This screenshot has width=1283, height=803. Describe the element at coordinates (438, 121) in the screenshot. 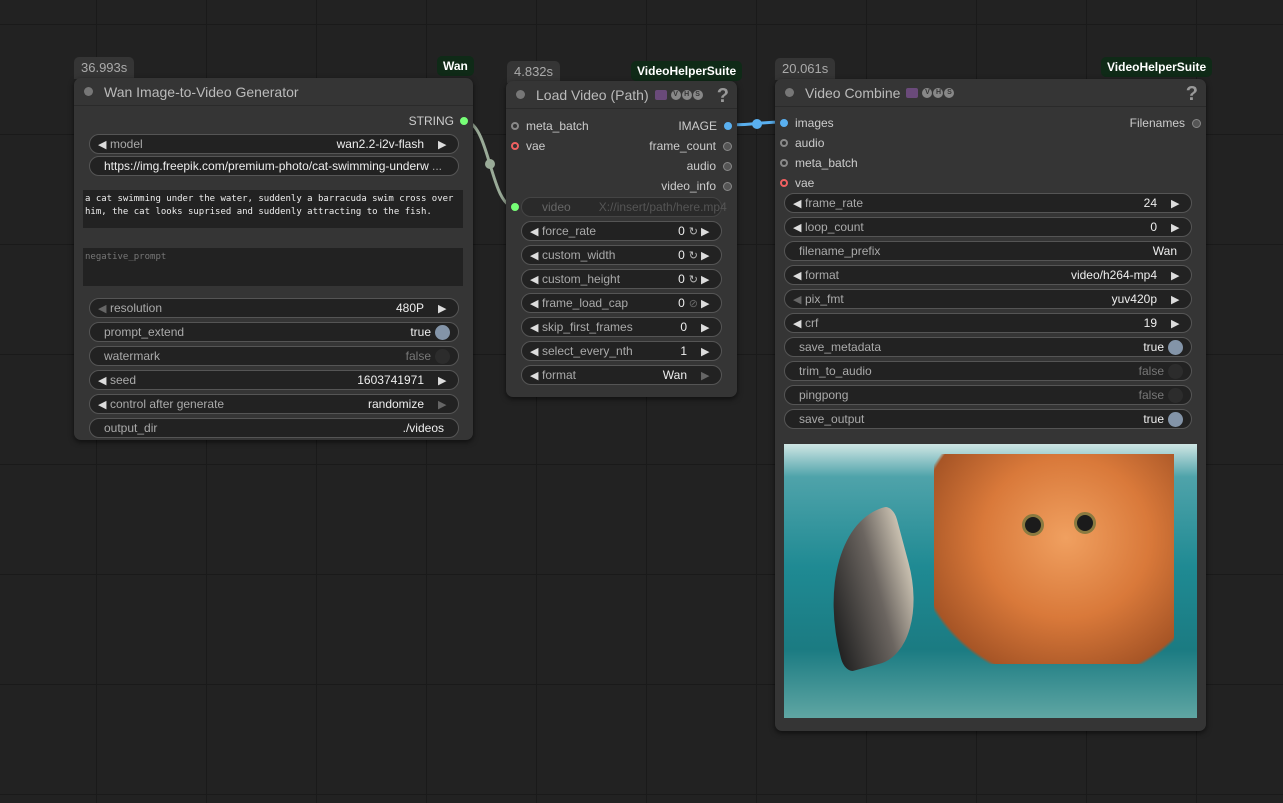

I see `output-string: STRING` at that location.